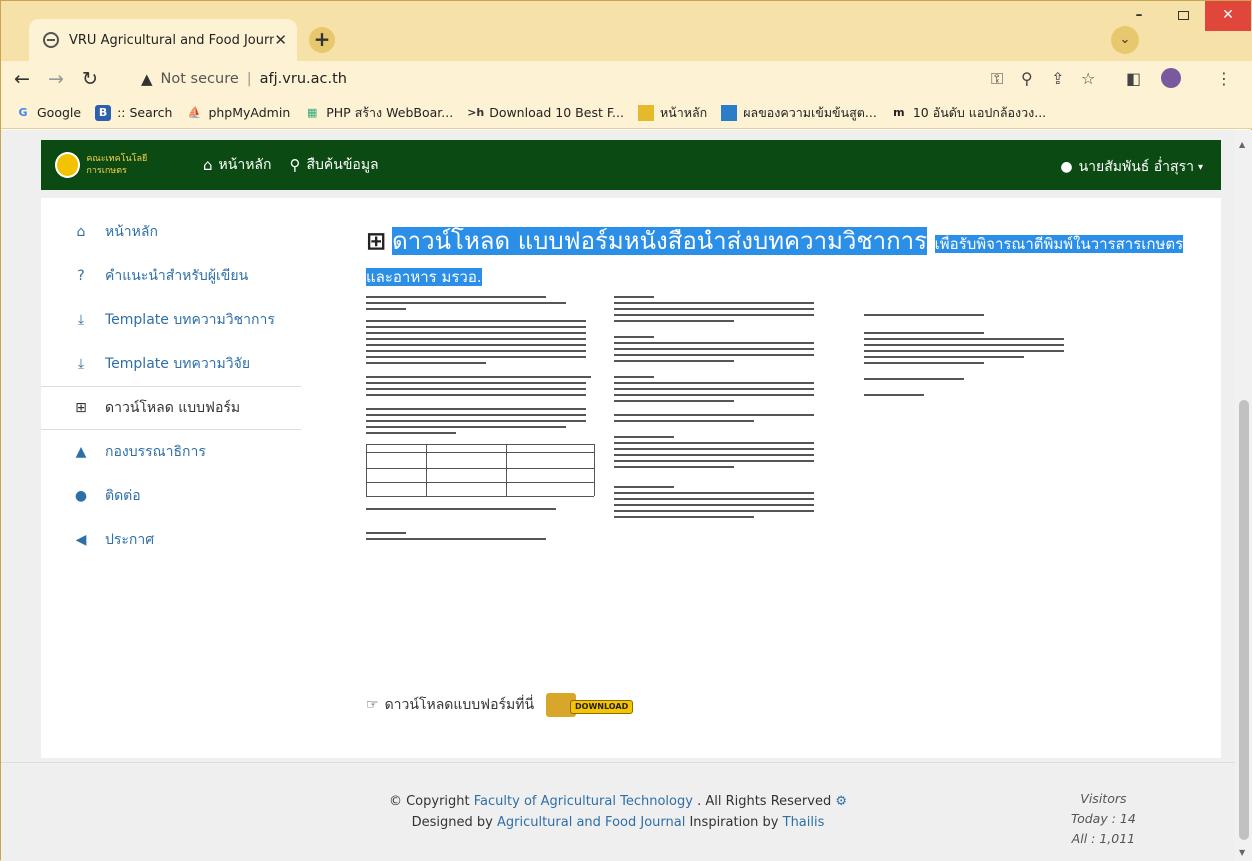  Describe the element at coordinates (171, 540) in the screenshot. I see `sidebar-item-announcement: ◀ ประกาศ` at that location.